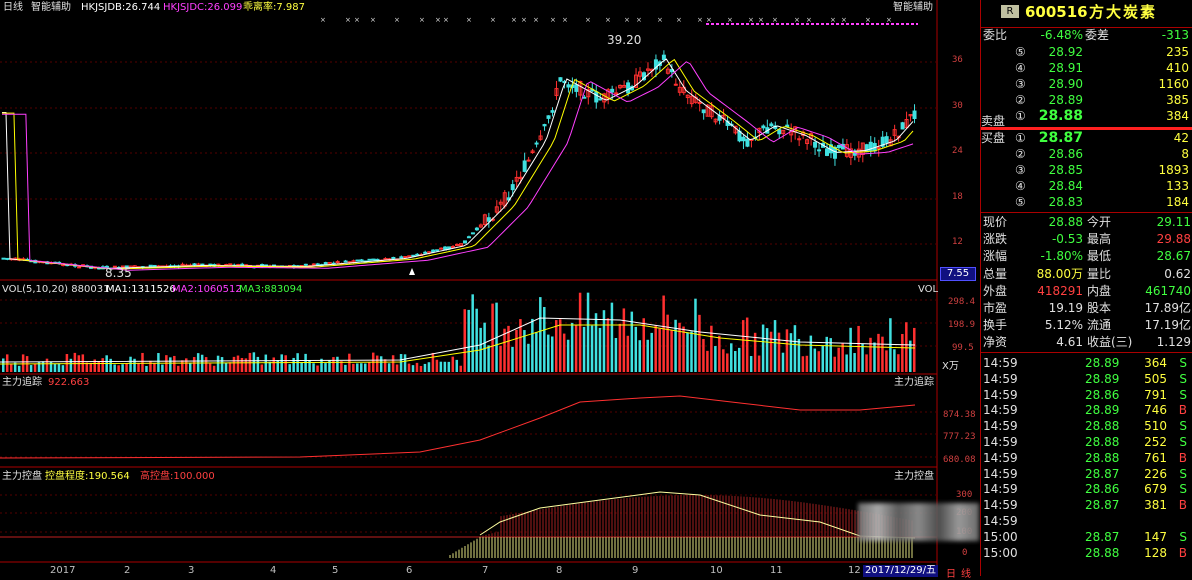 The image size is (1192, 580). What do you see at coordinates (1020, 186) in the screenshot?
I see `buy-level: ④` at bounding box center [1020, 186].